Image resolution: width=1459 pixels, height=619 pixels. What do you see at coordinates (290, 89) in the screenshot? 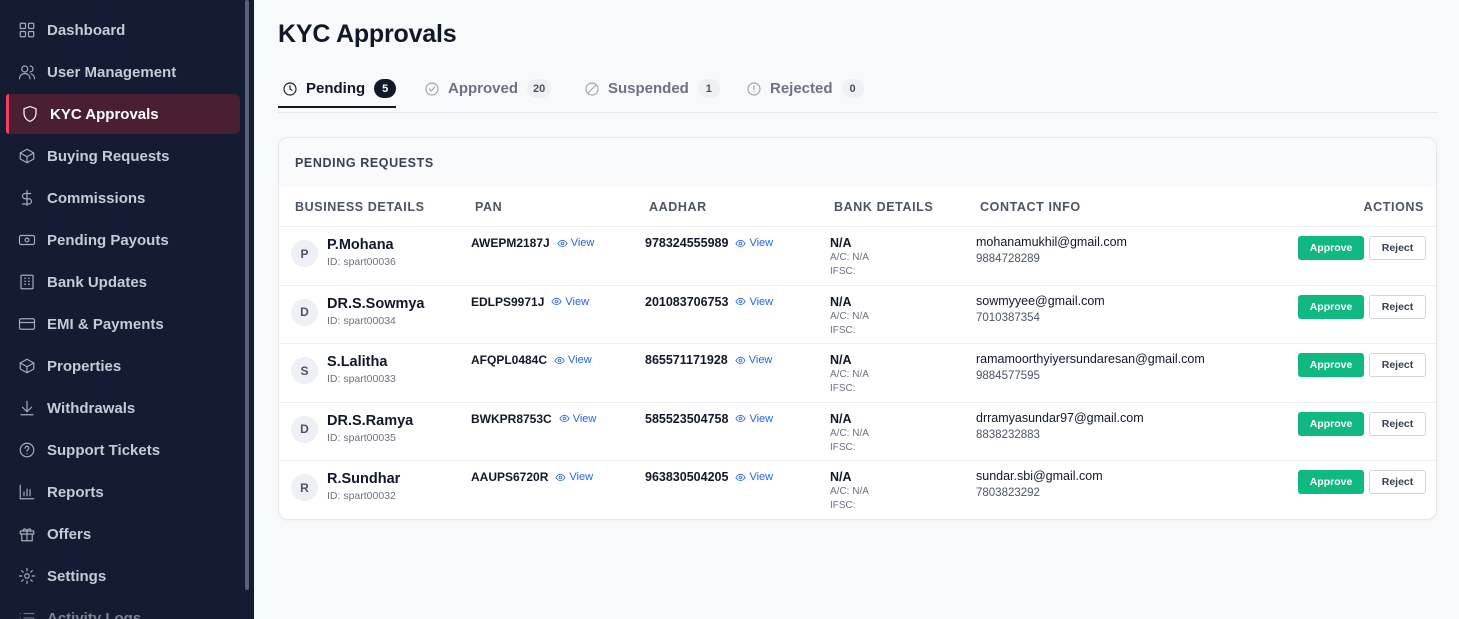
I see `clock-icon` at bounding box center [290, 89].